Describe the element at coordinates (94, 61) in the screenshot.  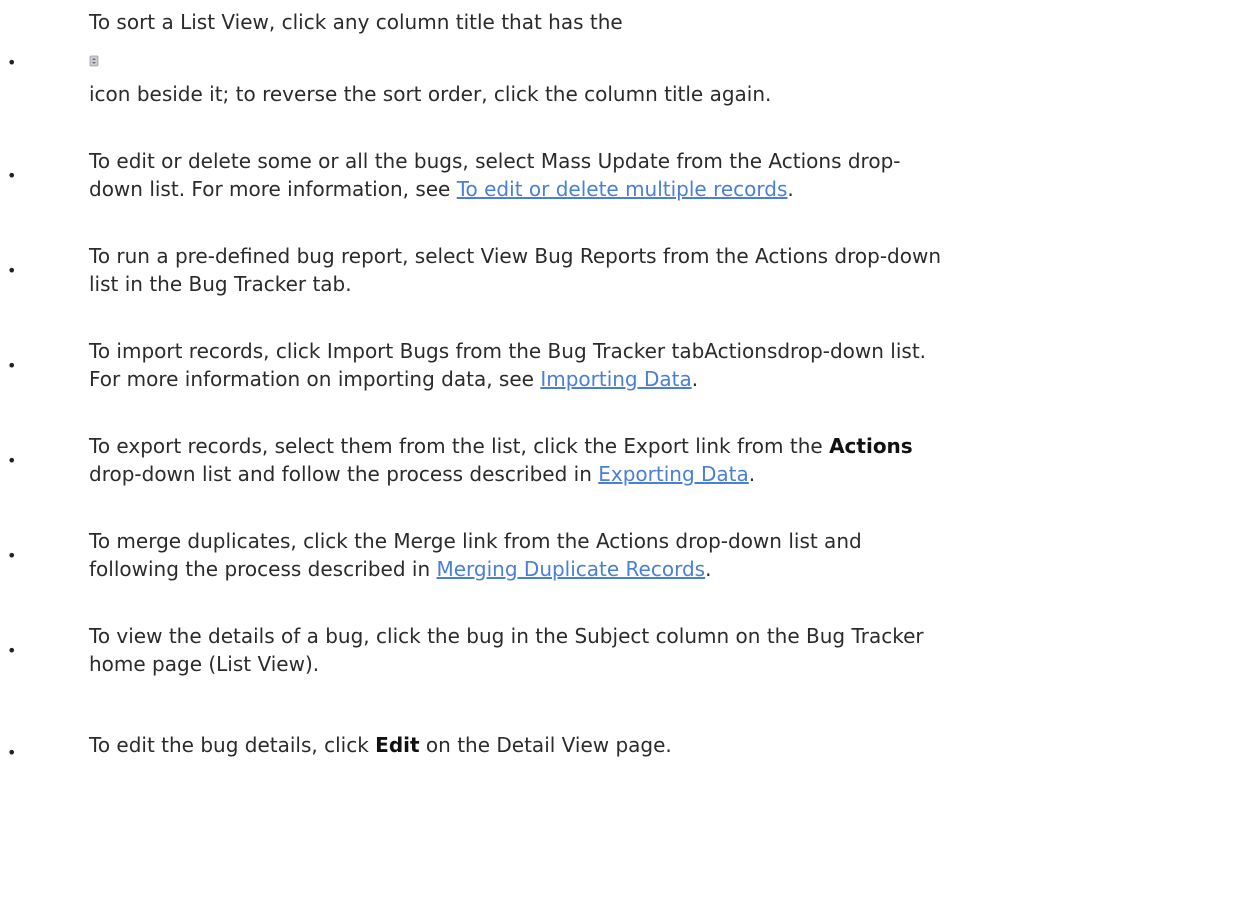
I see `sort-icon` at that location.